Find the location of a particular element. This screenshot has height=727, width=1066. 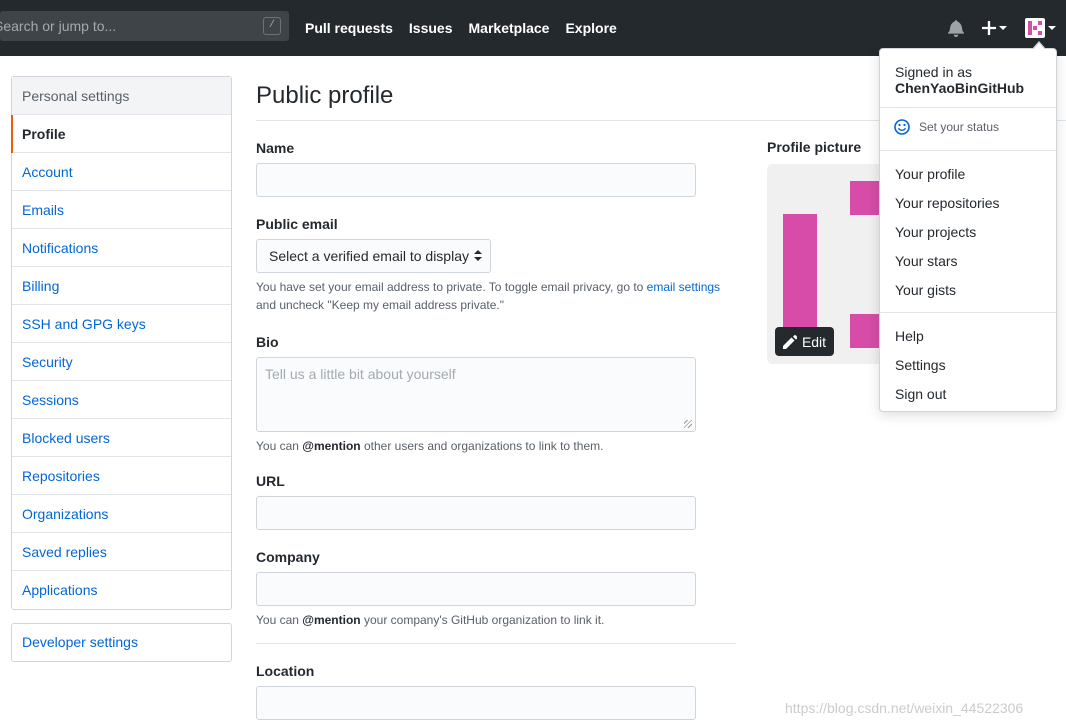

name-label: Name is located at coordinates (275, 148).